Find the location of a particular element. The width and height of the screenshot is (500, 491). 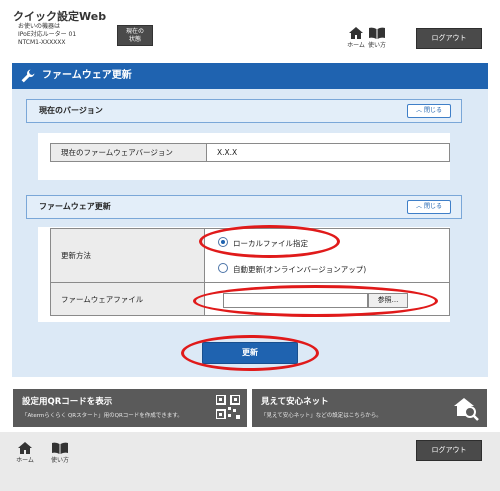

current-status-button: 現在の 状態 is located at coordinates (135, 35).